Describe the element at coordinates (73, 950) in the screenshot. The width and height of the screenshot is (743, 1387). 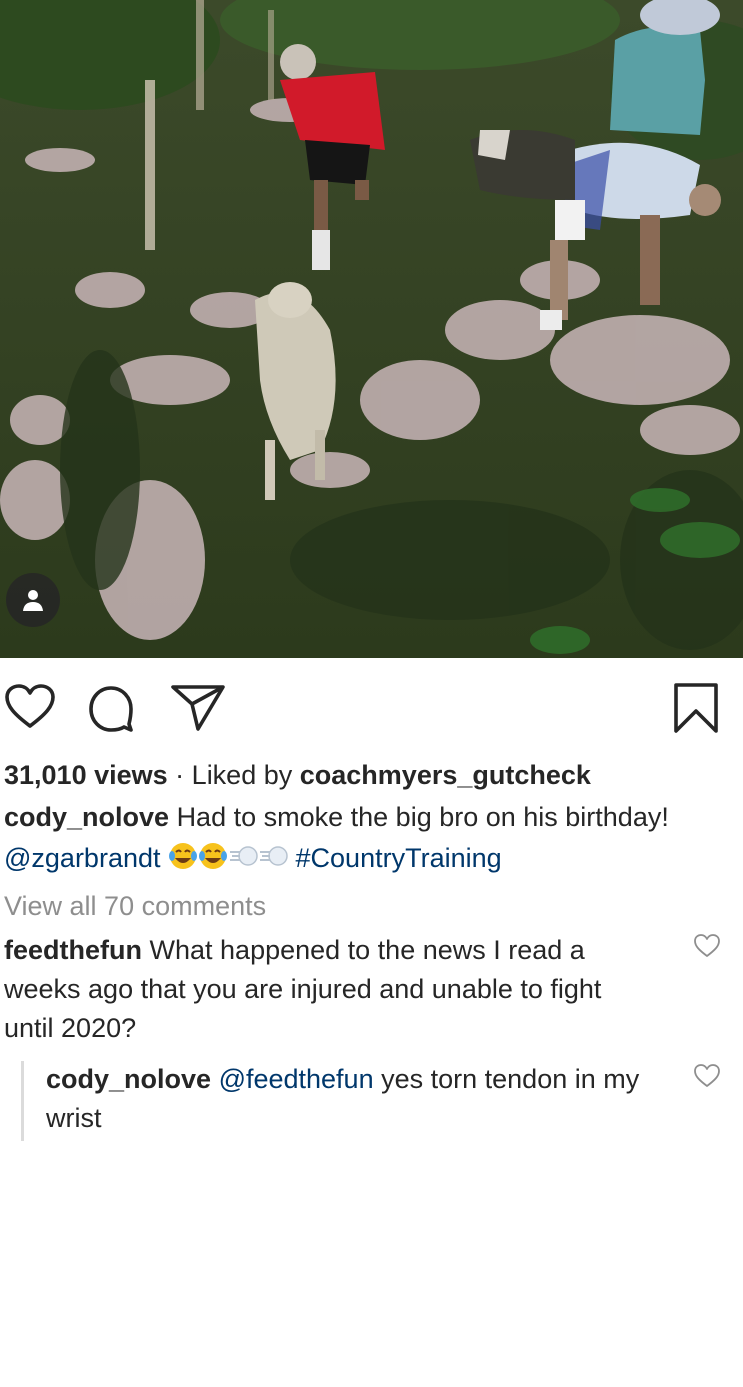
I see `comment-username: feedthefun` at that location.